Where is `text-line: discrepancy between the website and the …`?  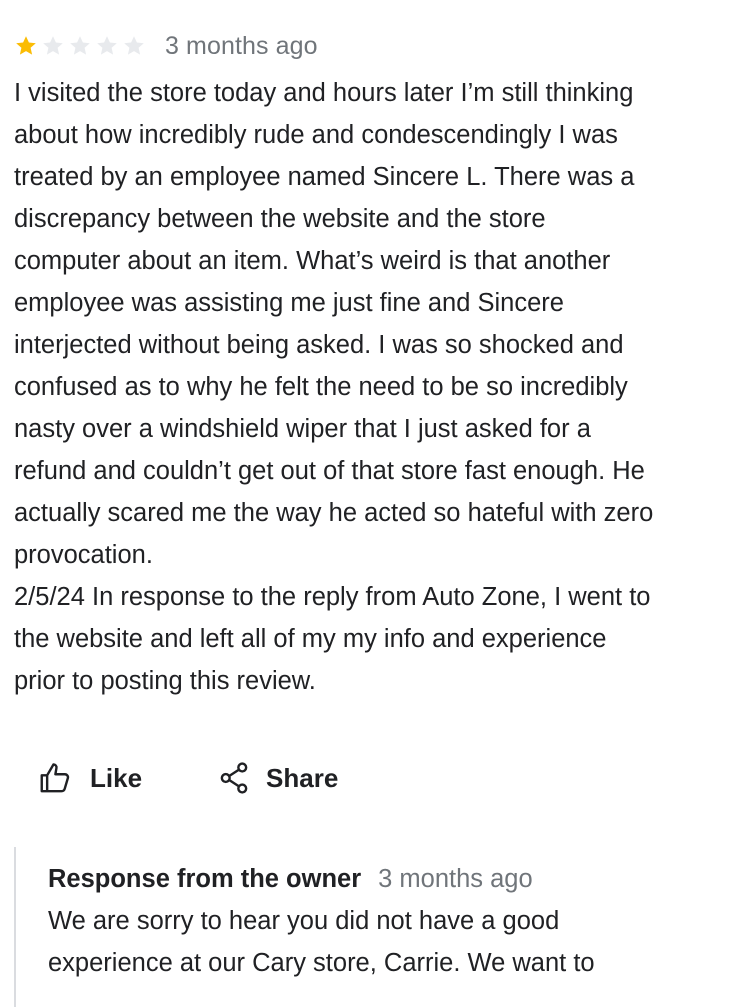
text-line: discrepancy between the website and the … is located at coordinates (280, 219).